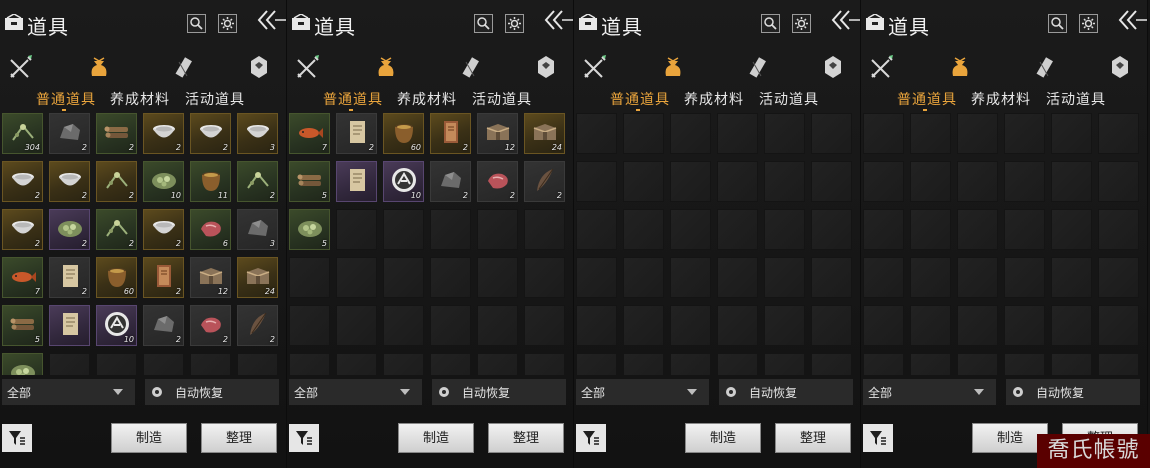  Describe the element at coordinates (257, 229) in the screenshot. I see `item-slot: 3` at that location.